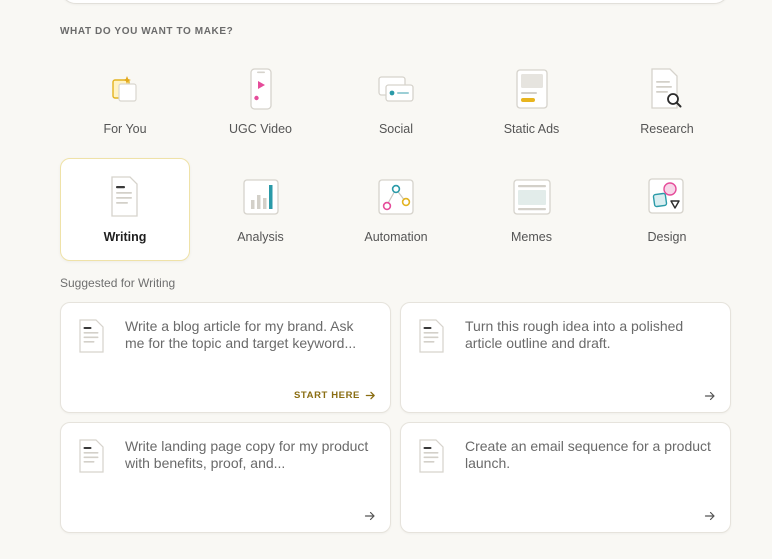 Image resolution: width=772 pixels, height=559 pixels. What do you see at coordinates (396, 237) in the screenshot?
I see `category-label: Automation` at bounding box center [396, 237].